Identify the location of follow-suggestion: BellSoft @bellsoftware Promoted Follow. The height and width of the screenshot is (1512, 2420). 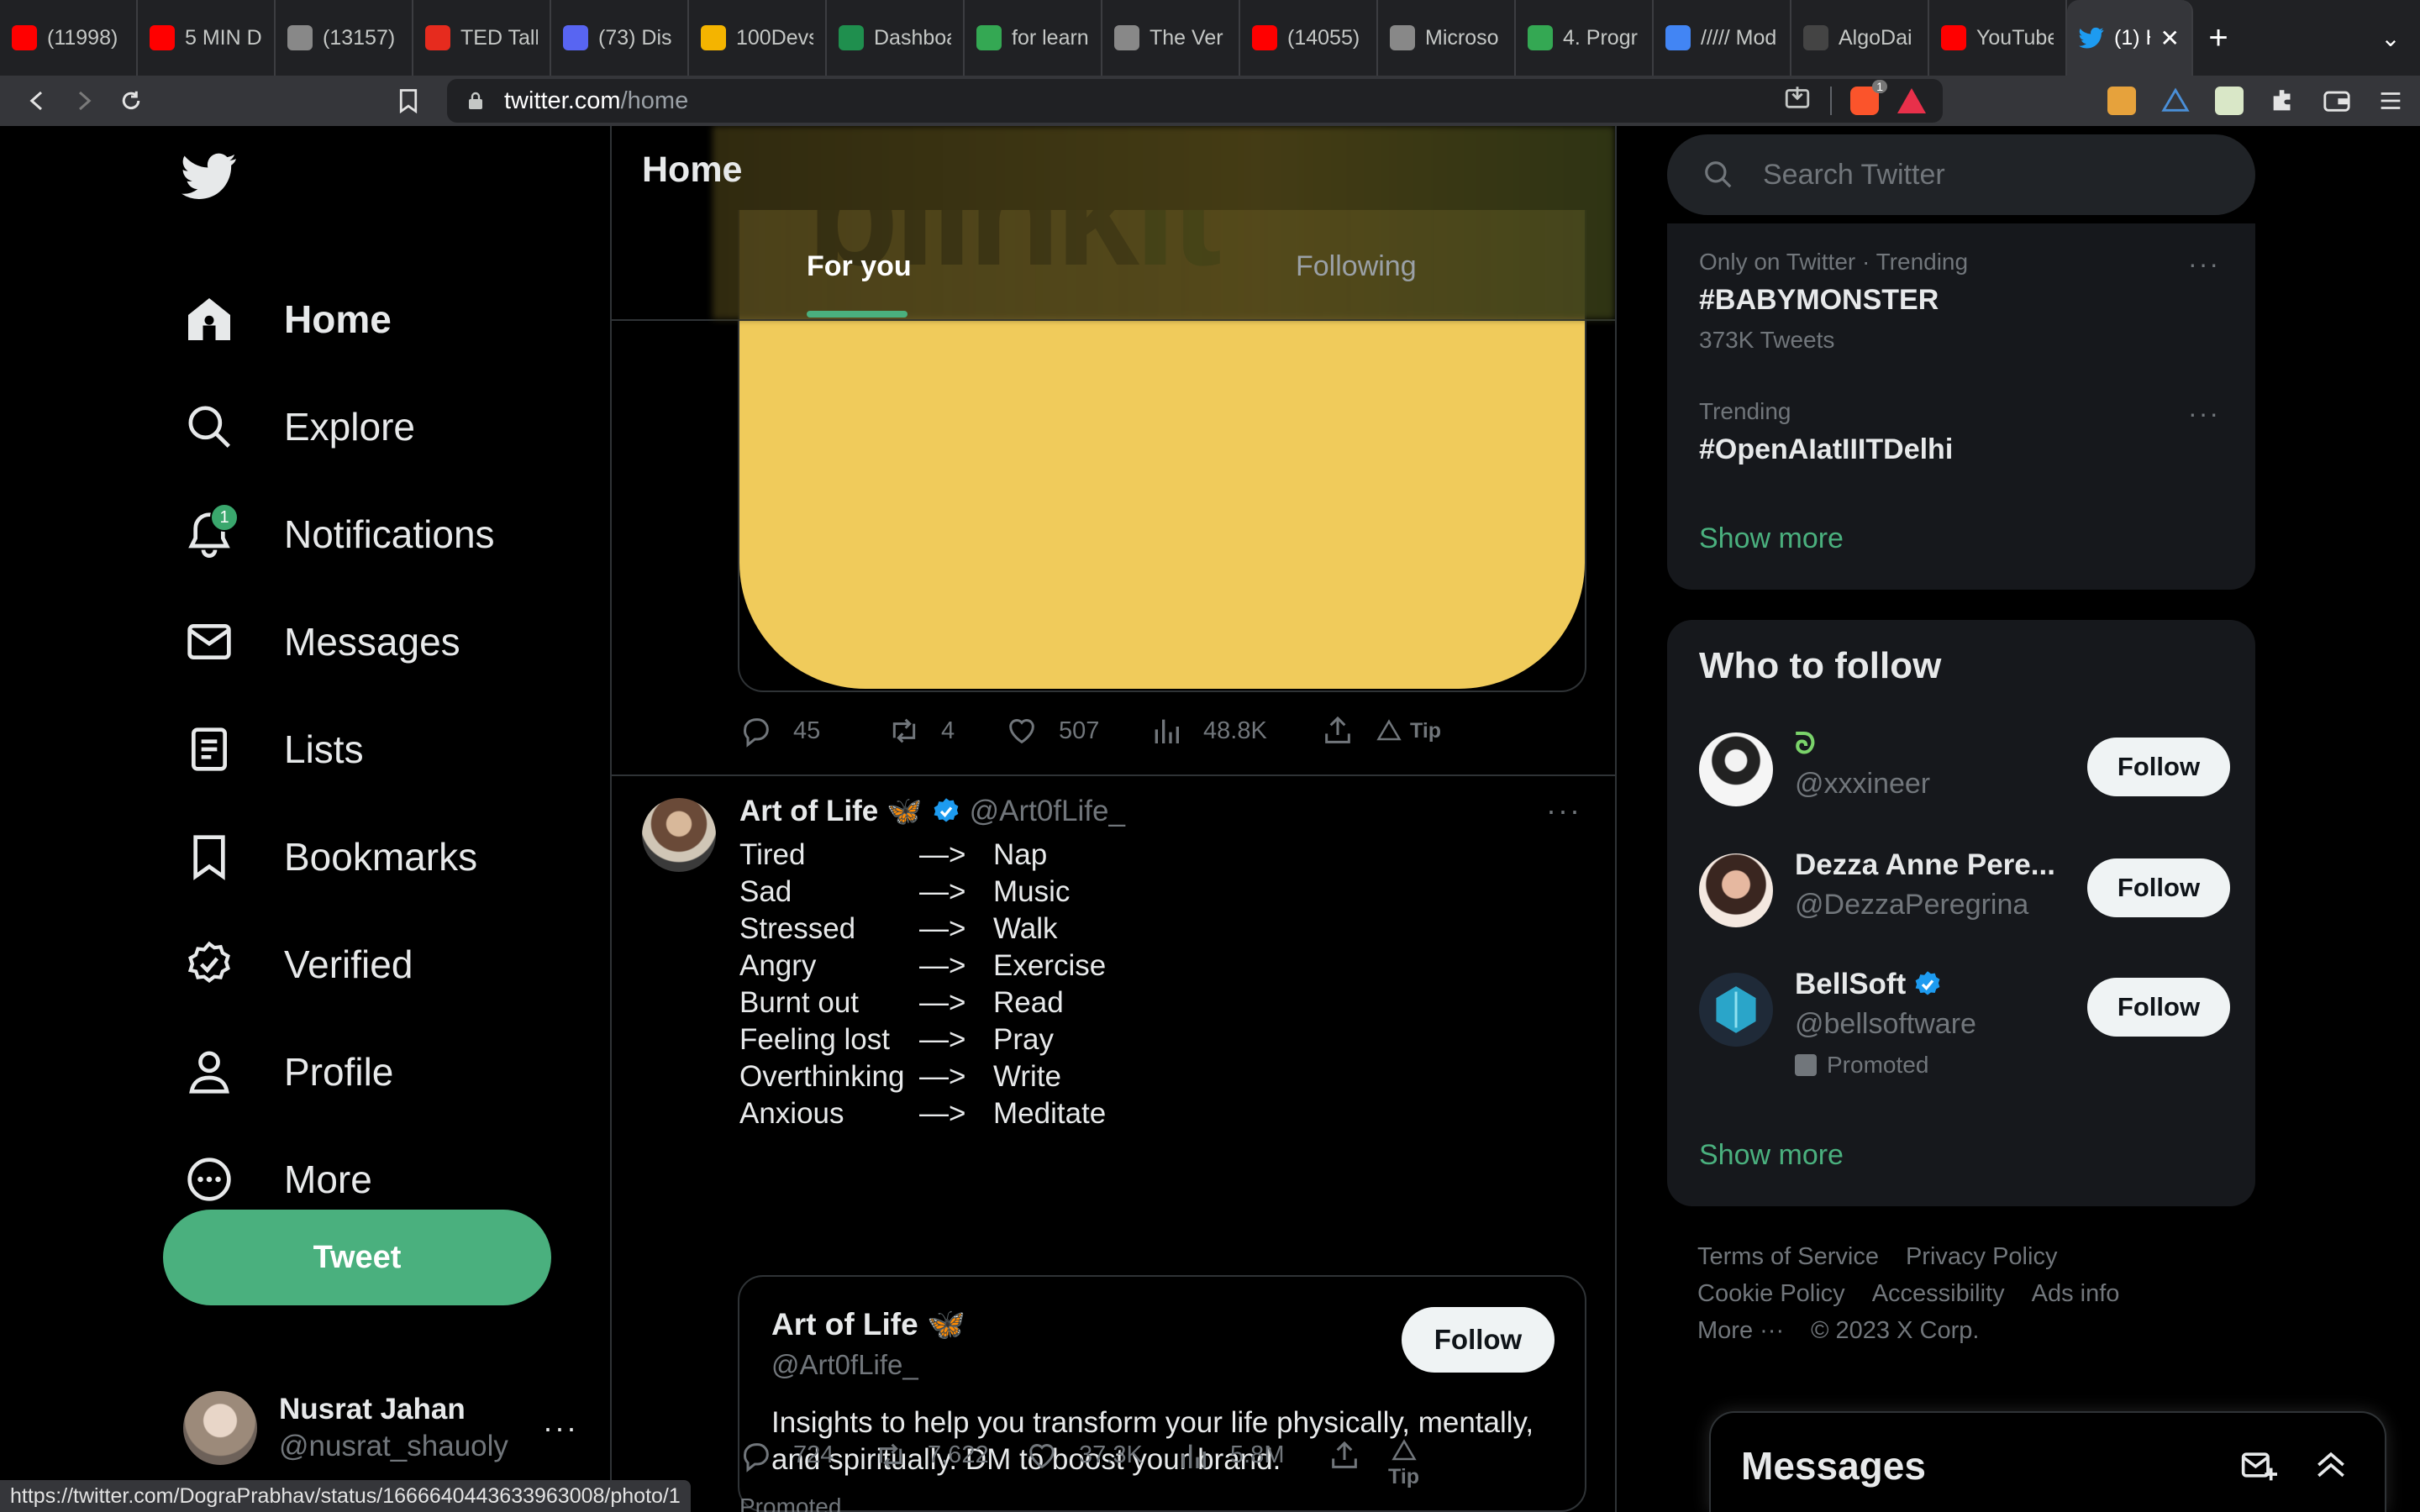
(1965, 1026).